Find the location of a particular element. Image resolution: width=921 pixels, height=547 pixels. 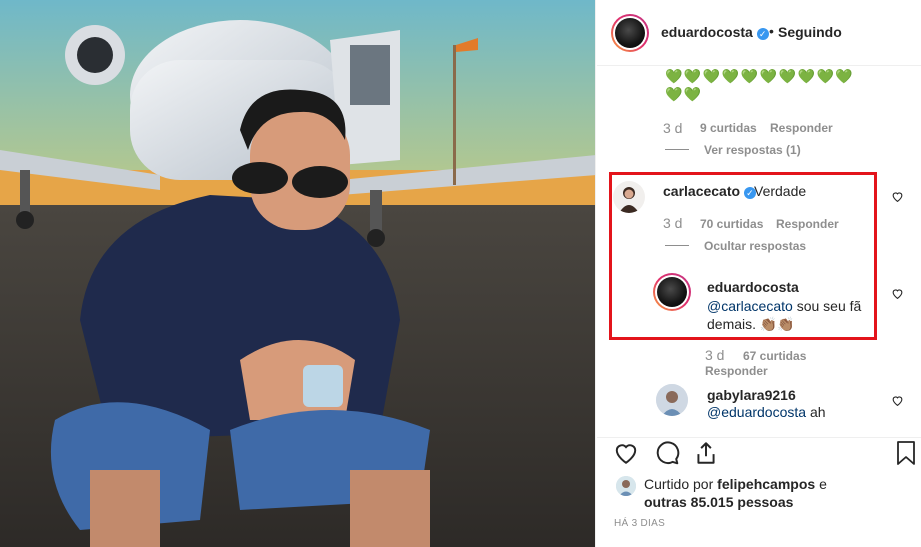

comment-time: 3 d is located at coordinates (673, 128).